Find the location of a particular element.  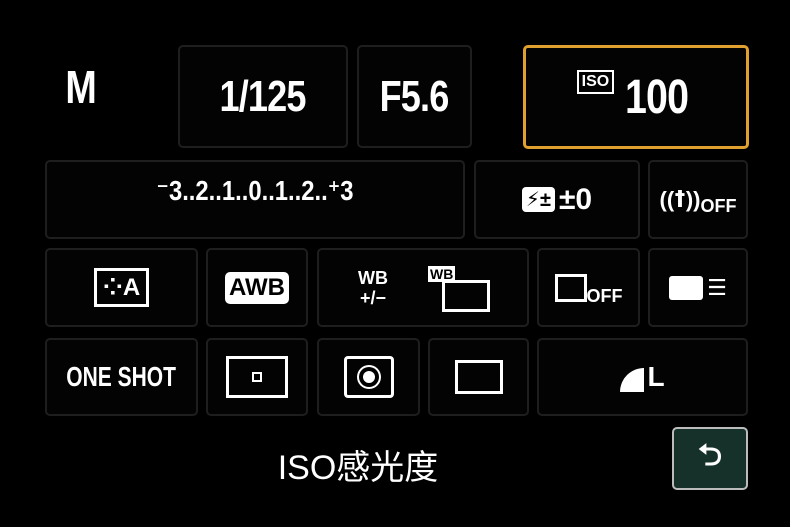

af-area-icon is located at coordinates (257, 377).